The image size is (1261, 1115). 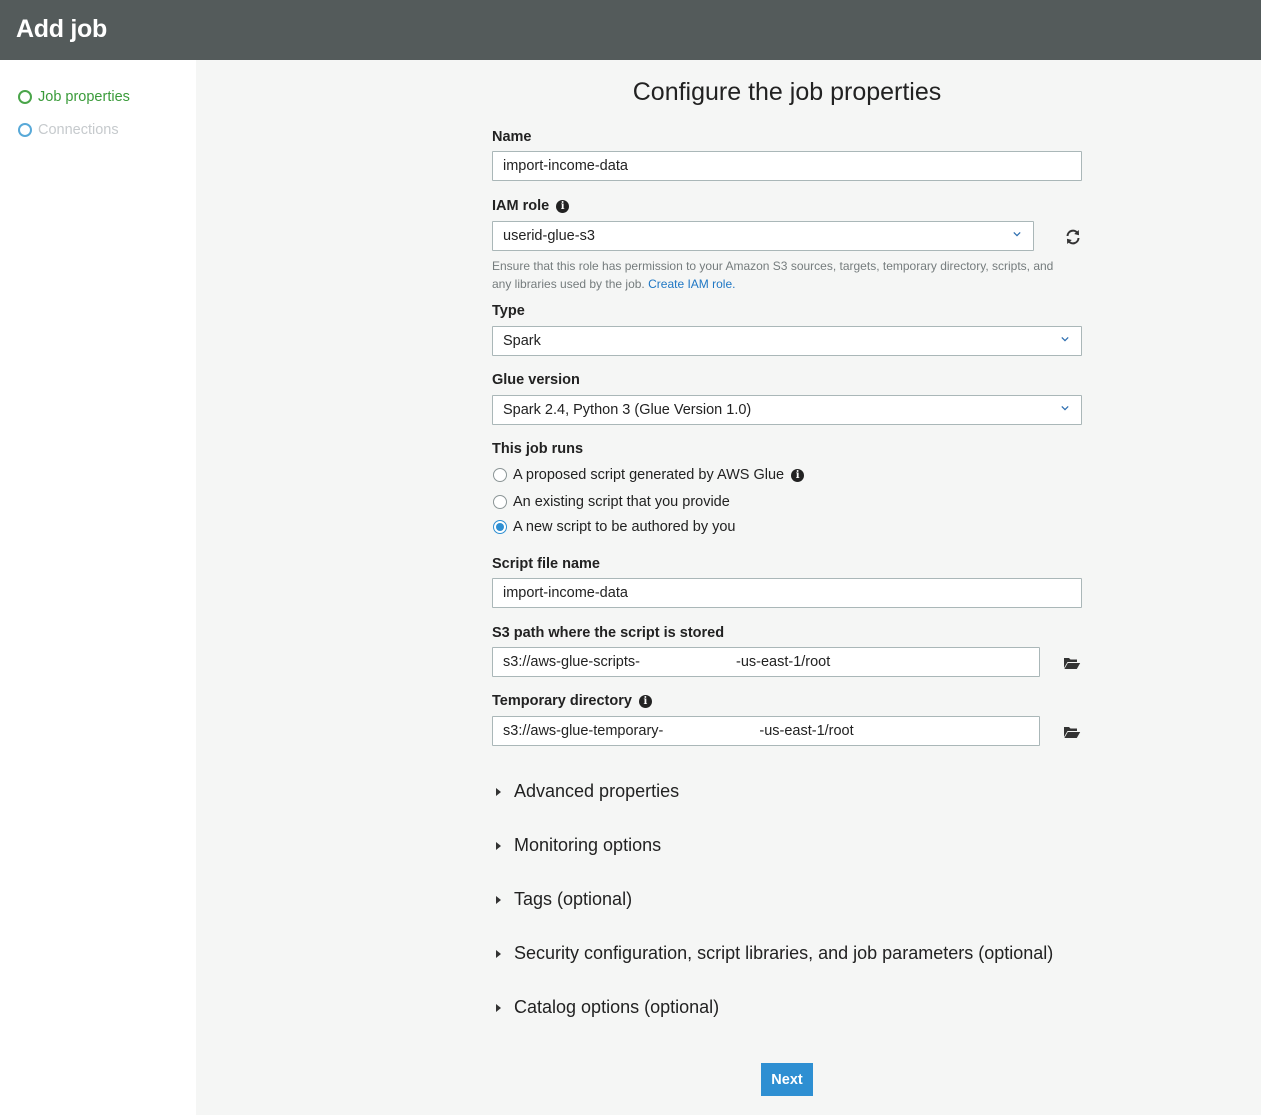 I want to click on name-label-text: Name, so click(x=512, y=137).